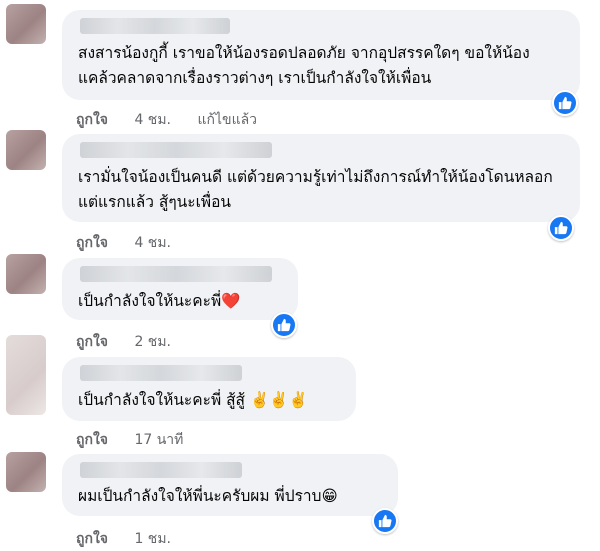  Describe the element at coordinates (150, 301) in the screenshot. I see `comment-text-body: เป็นกำลังใจให้นะคะพี่` at that location.